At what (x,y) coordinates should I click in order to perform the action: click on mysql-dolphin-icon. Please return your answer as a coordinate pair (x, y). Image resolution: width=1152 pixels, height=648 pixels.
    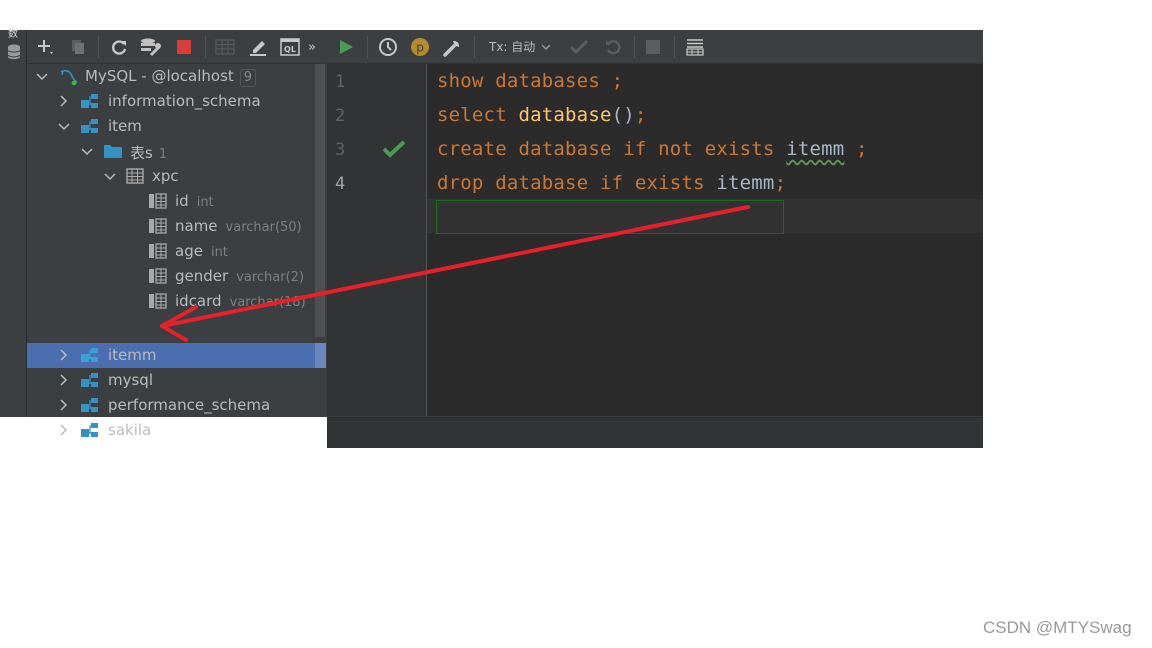
    Looking at the image, I should click on (69, 77).